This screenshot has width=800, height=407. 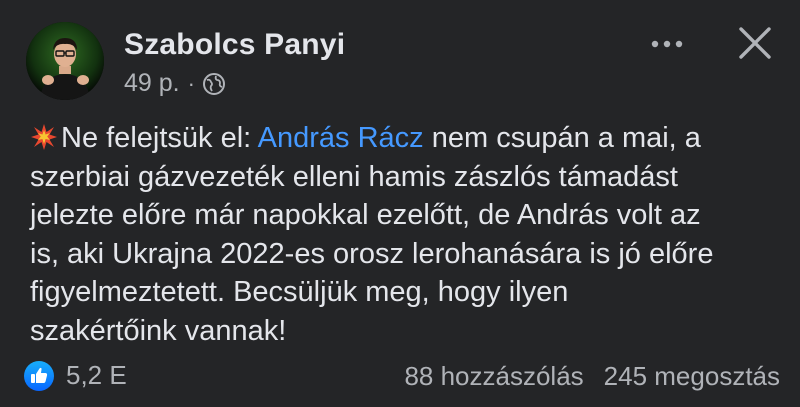 What do you see at coordinates (152, 83) in the screenshot?
I see `post-time: 49 p.` at bounding box center [152, 83].